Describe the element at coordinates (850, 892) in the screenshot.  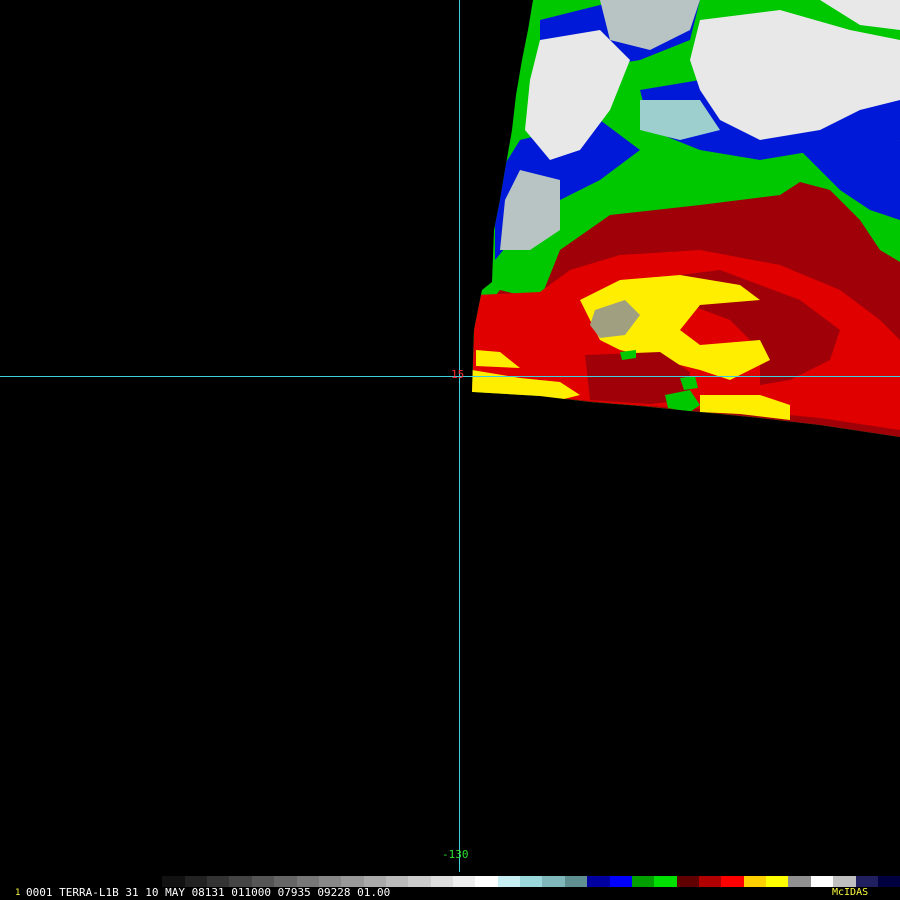
I see `mcidas-brand-label: McIDAS` at that location.